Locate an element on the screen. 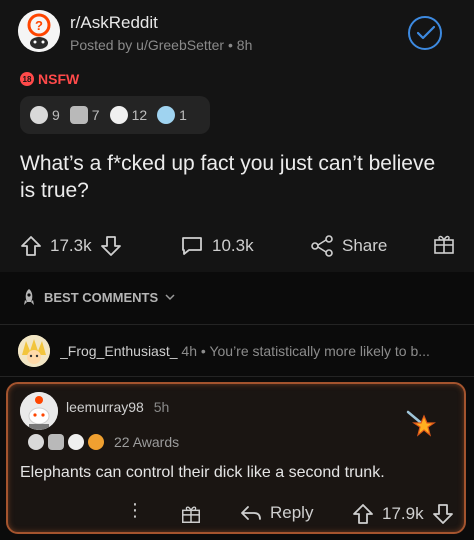 The width and height of the screenshot is (474, 540). comment-icon is located at coordinates (192, 246).